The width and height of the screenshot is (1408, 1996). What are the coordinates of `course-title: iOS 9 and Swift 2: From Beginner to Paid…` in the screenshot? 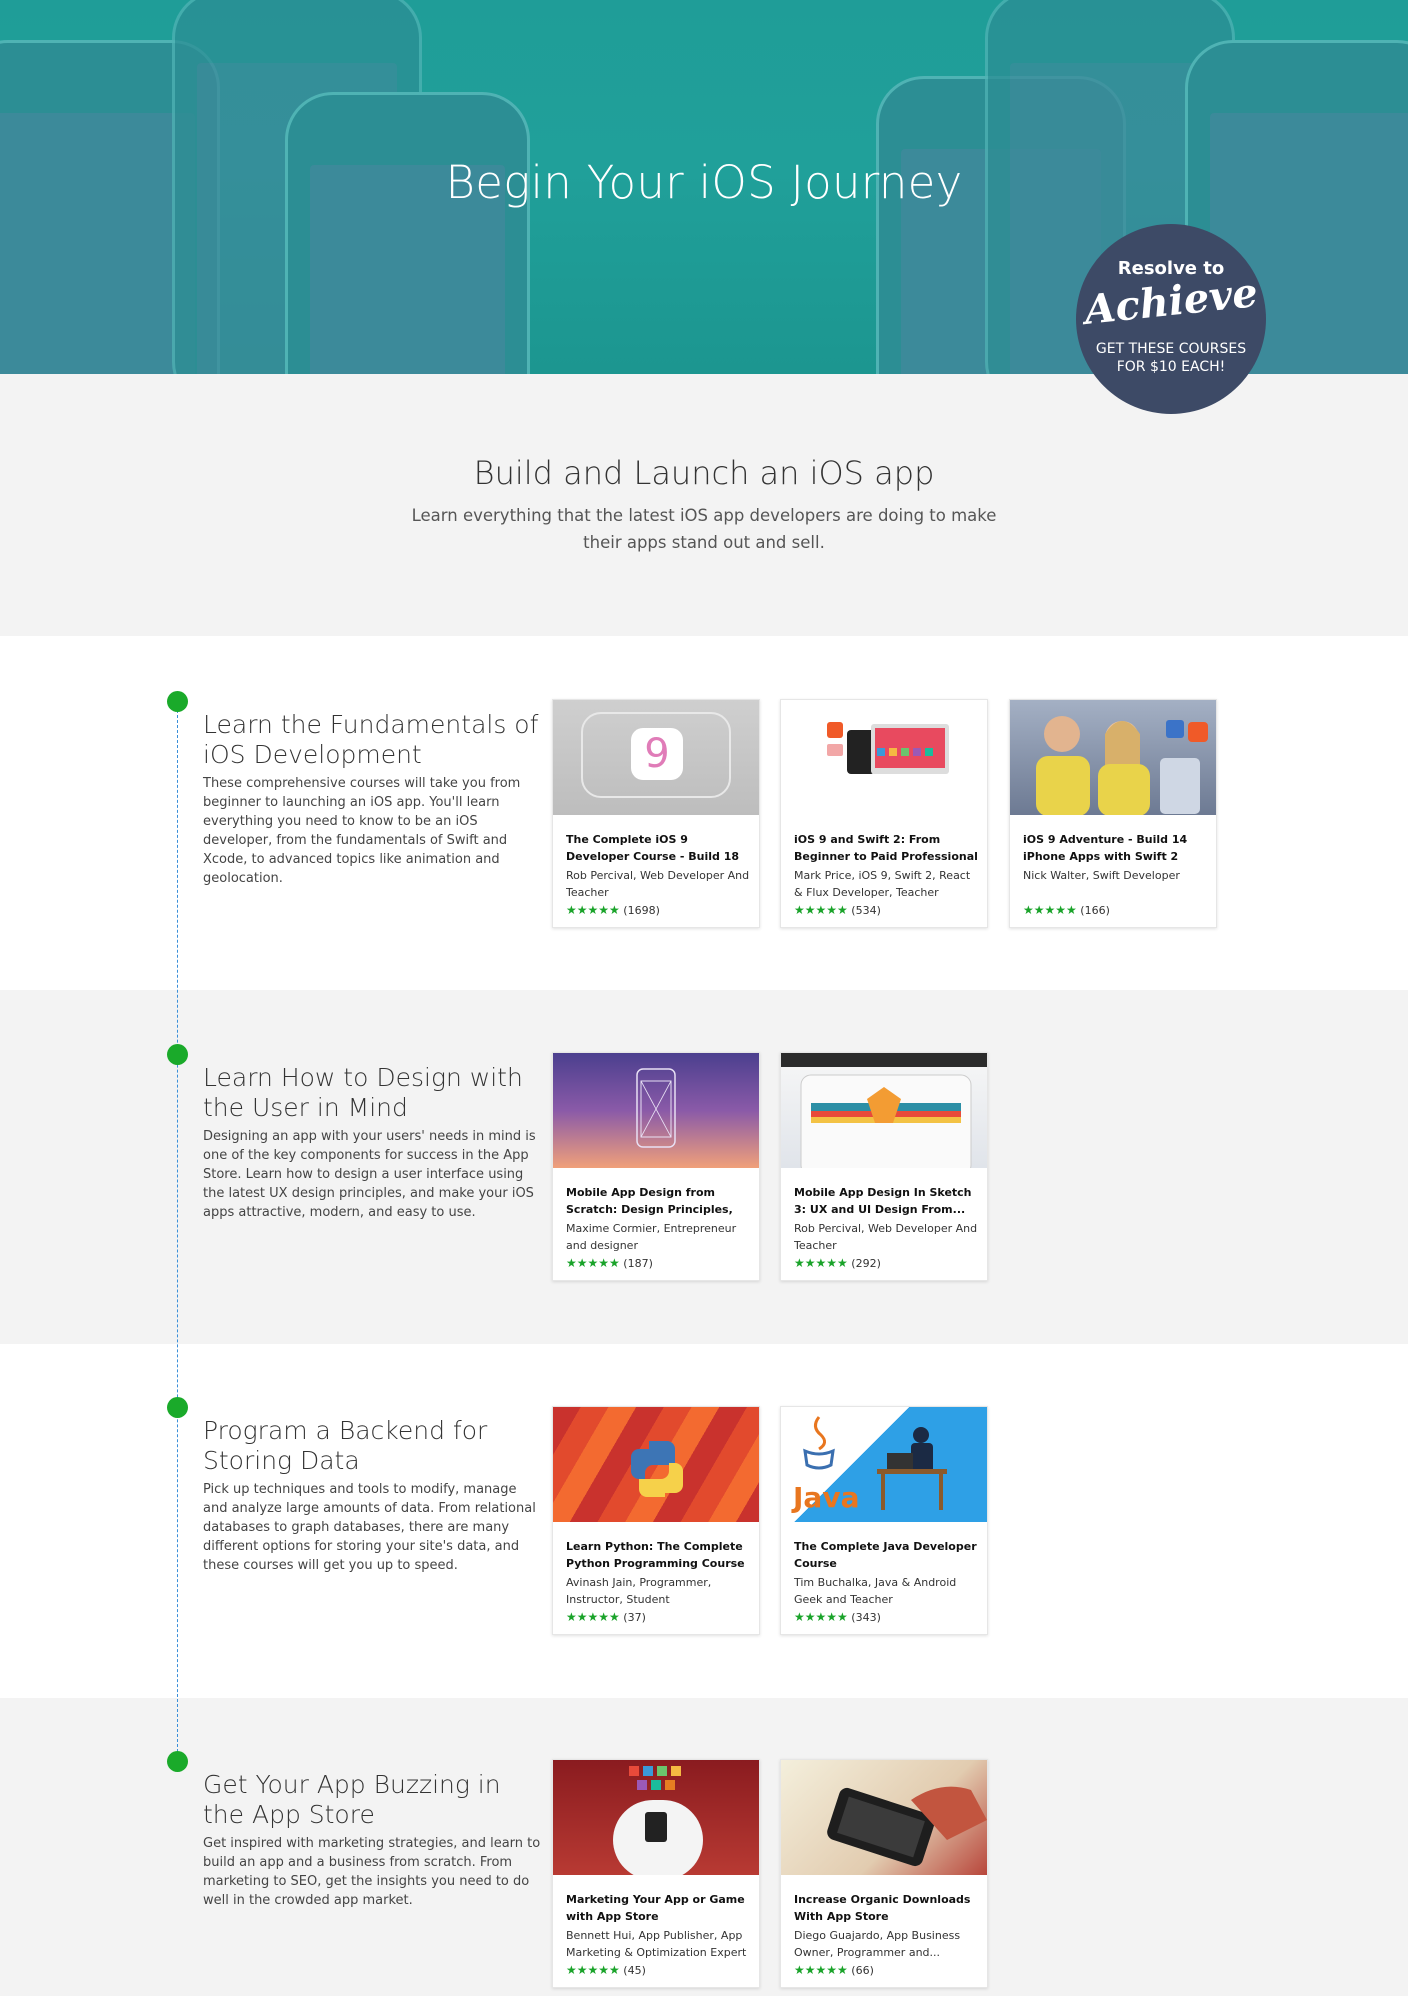 It's located at (886, 848).